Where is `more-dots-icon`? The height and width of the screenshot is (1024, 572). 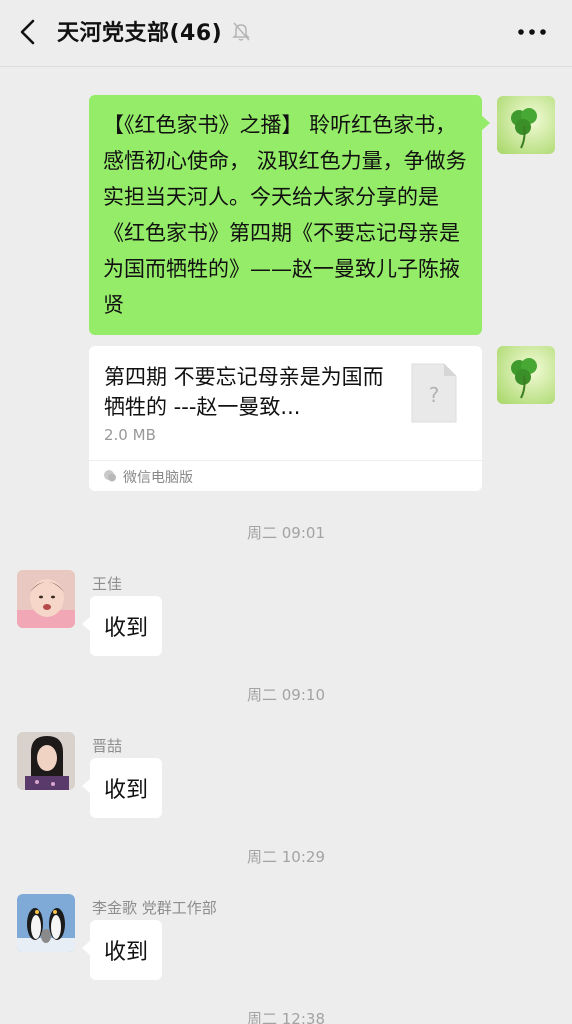 more-dots-icon is located at coordinates (532, 32).